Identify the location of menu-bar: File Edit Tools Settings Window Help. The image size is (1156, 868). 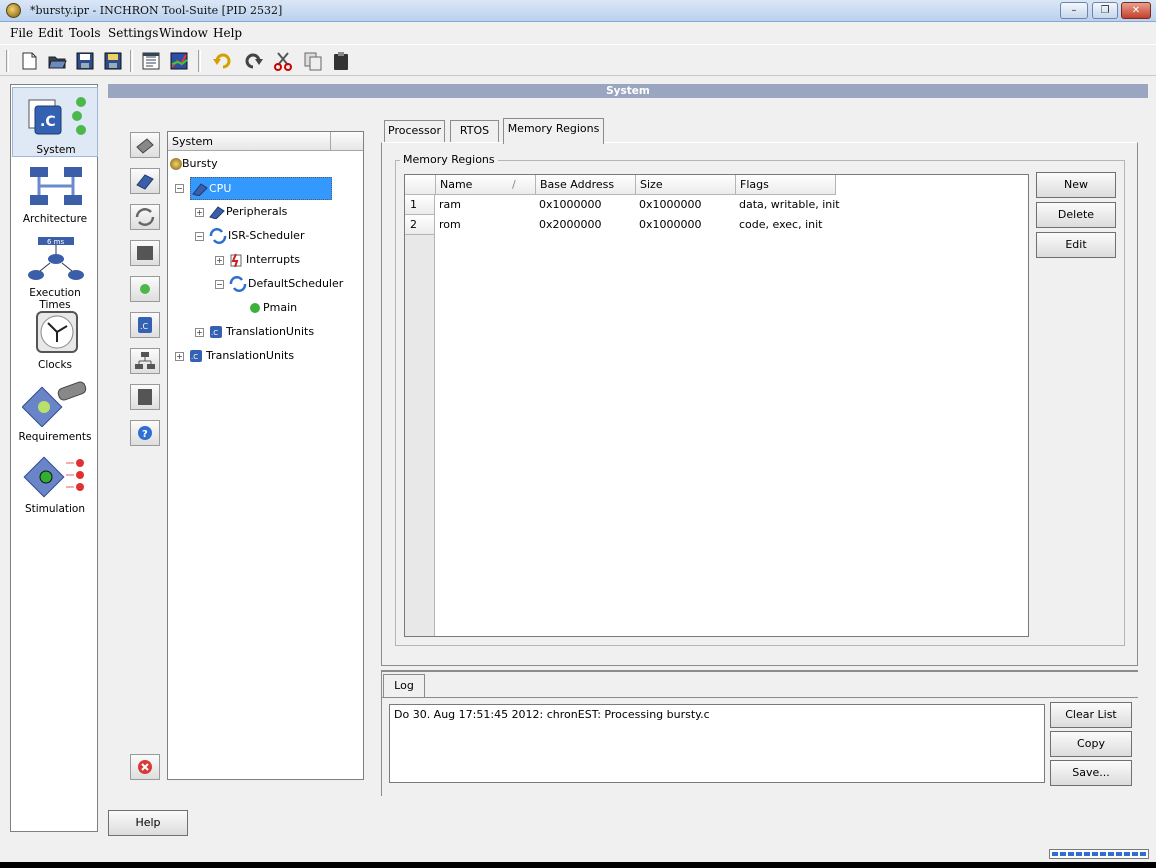
(578, 33).